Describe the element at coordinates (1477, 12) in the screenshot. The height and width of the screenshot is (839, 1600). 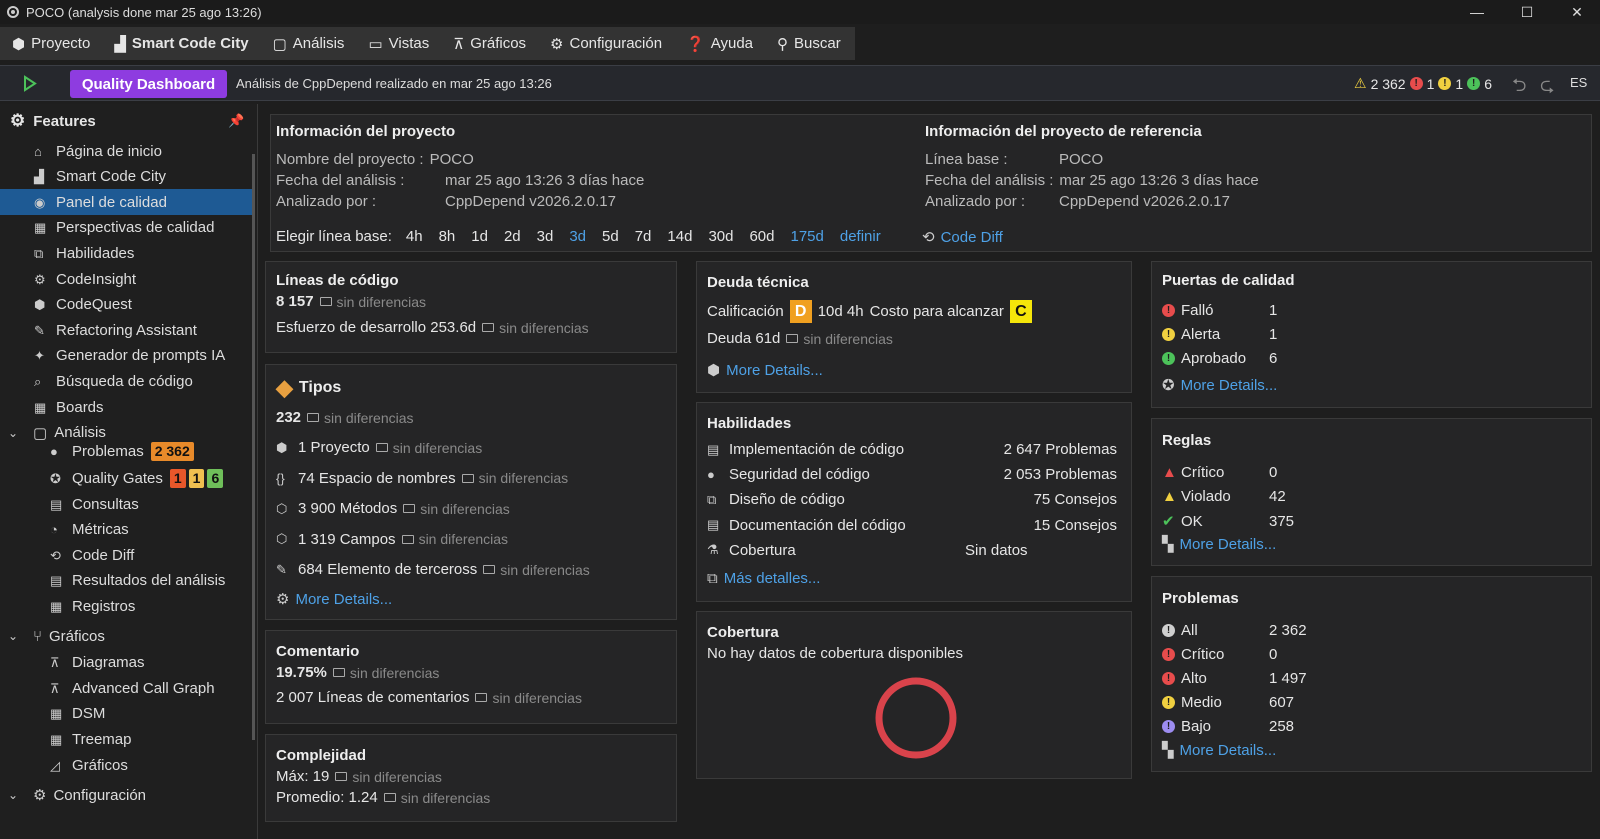
I see `minimize-button: —` at that location.